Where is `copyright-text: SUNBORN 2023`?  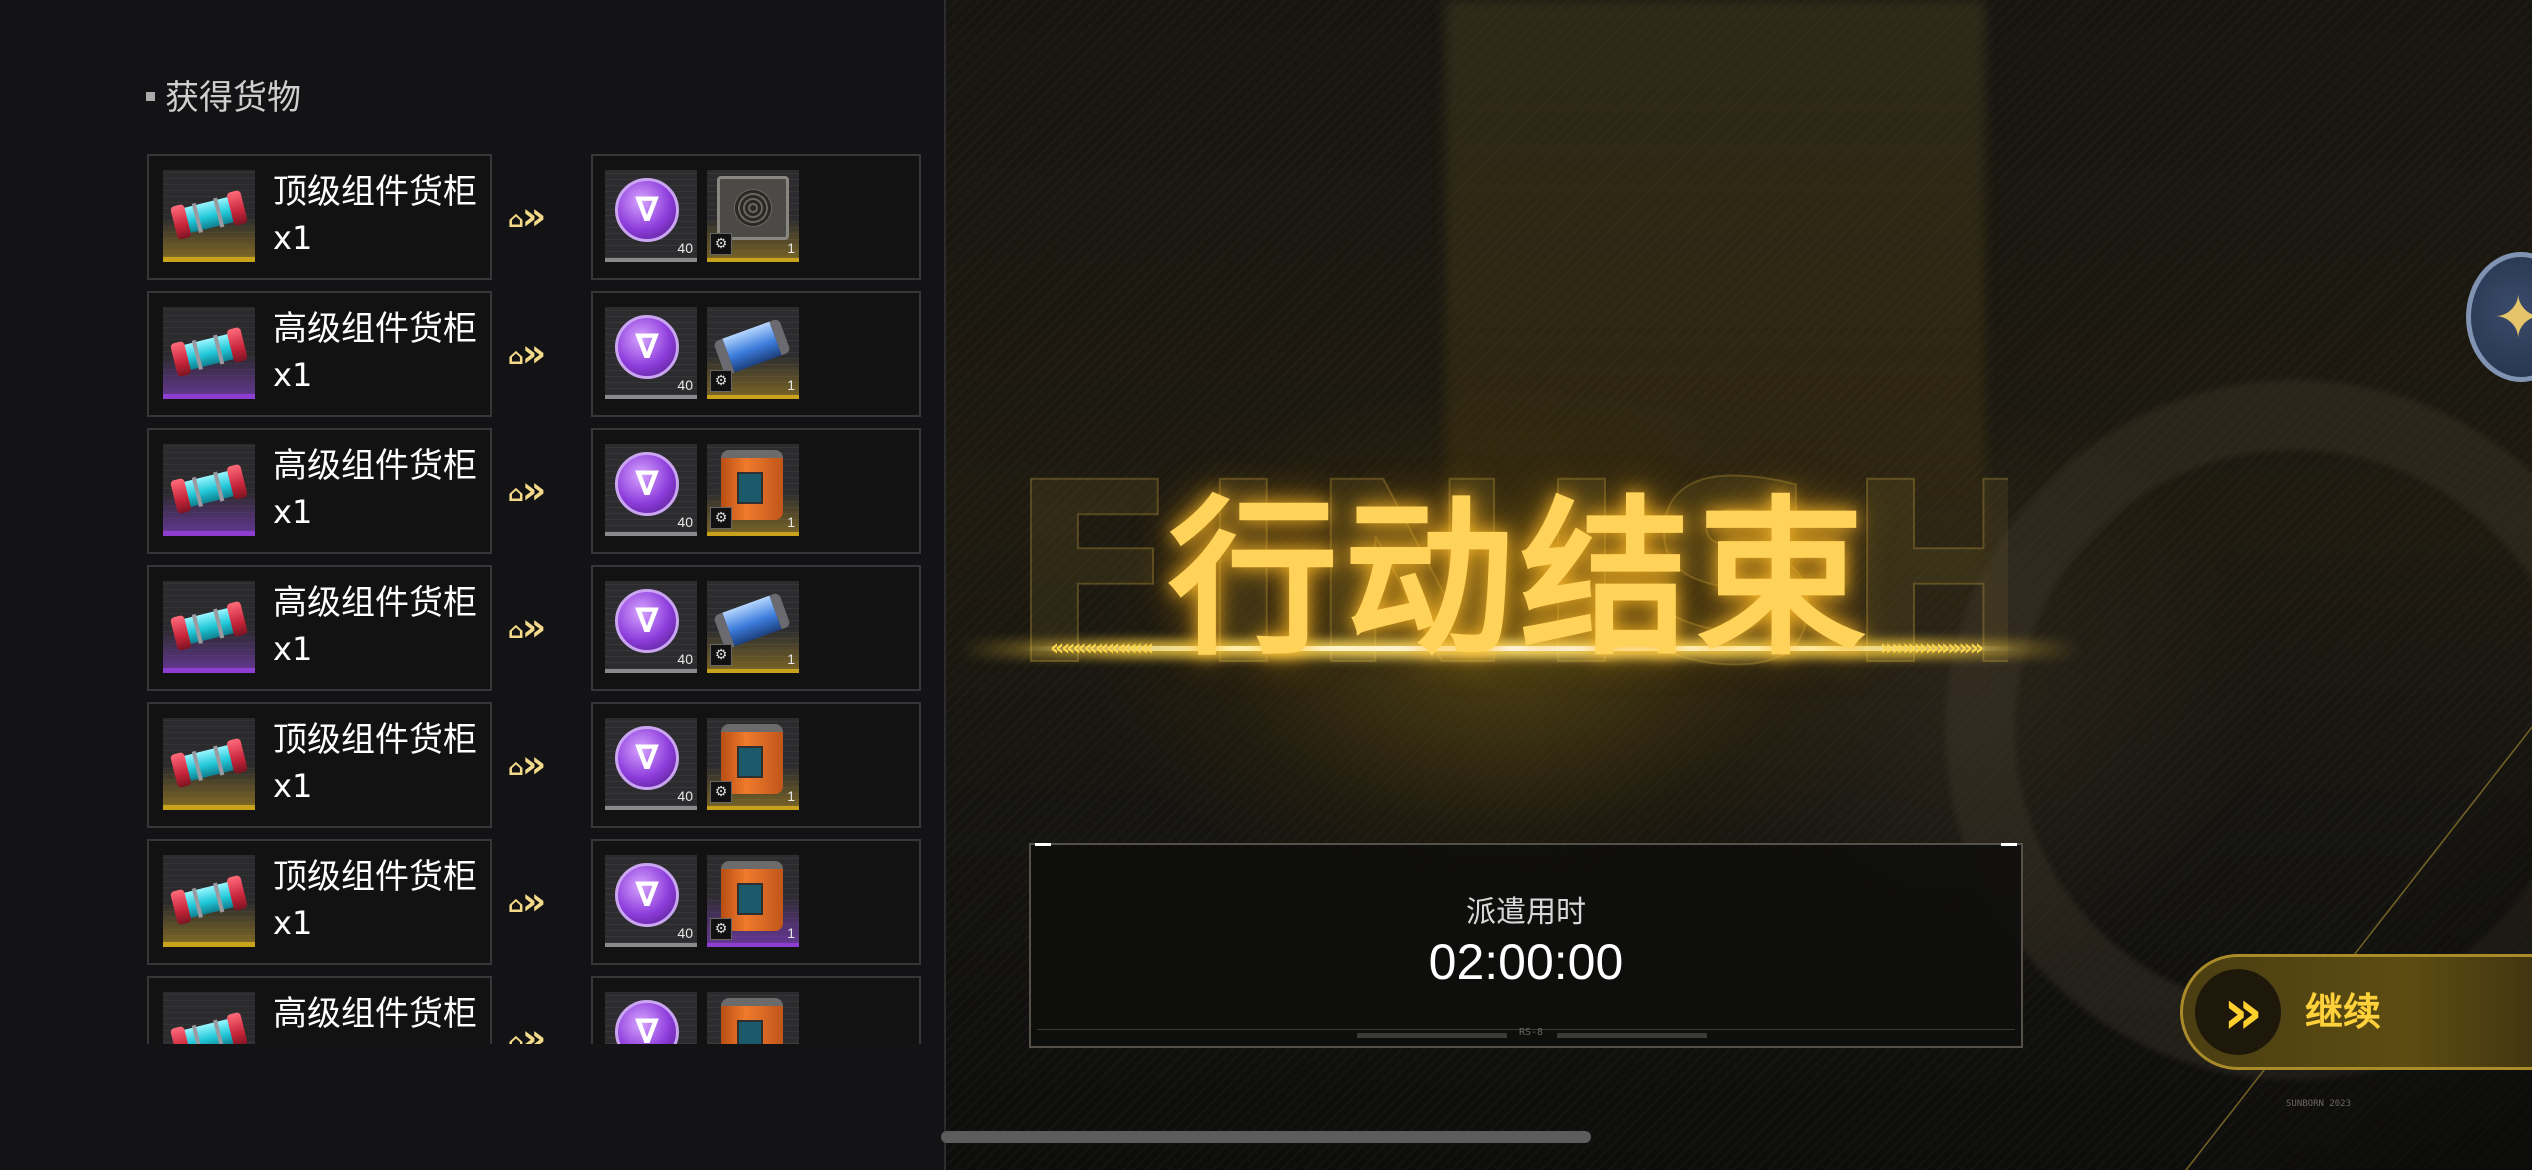 copyright-text: SUNBORN 2023 is located at coordinates (2319, 1104).